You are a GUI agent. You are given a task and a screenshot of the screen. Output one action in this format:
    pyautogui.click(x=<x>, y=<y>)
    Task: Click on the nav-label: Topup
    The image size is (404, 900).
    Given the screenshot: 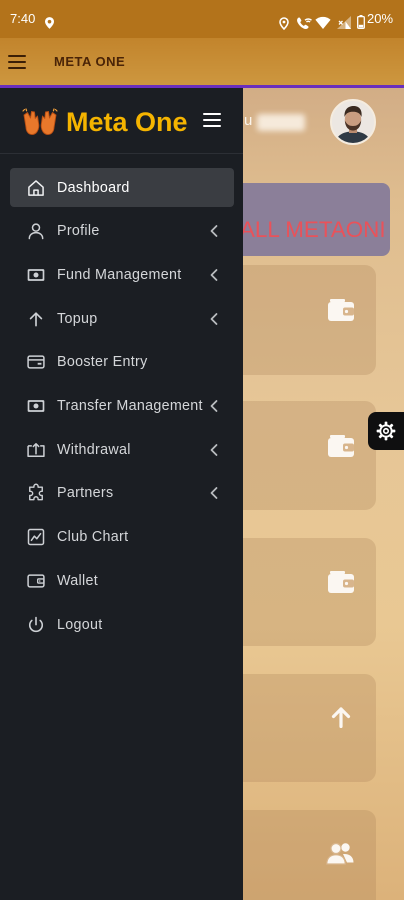 What is the action you would take?
    pyautogui.click(x=77, y=318)
    